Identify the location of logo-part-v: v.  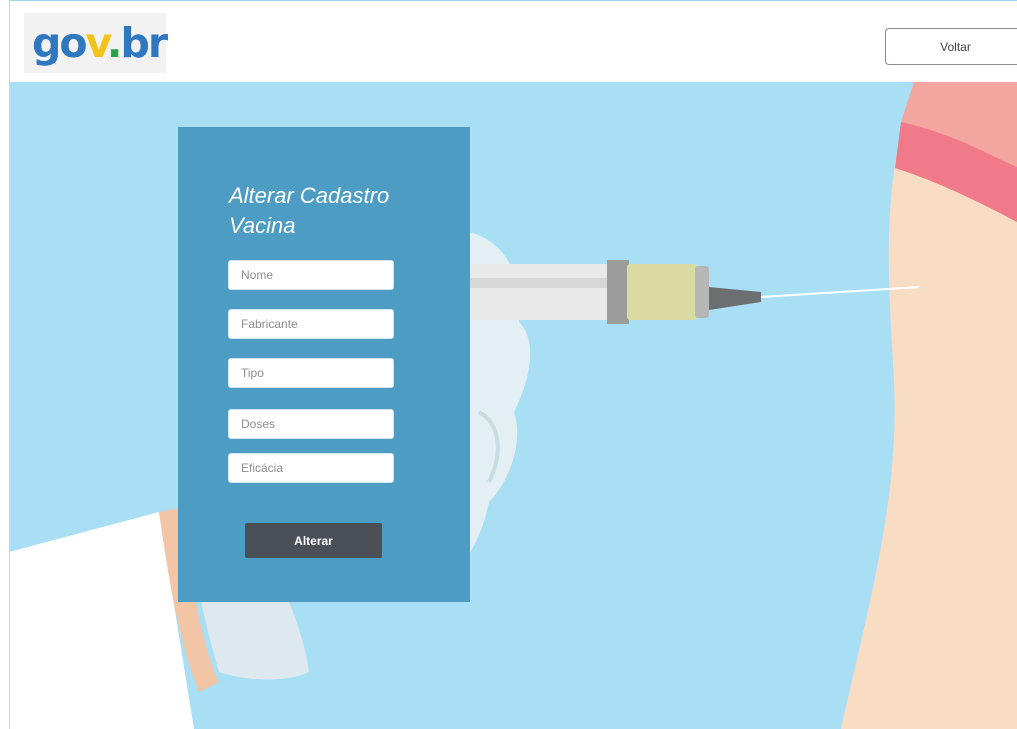
(97, 42).